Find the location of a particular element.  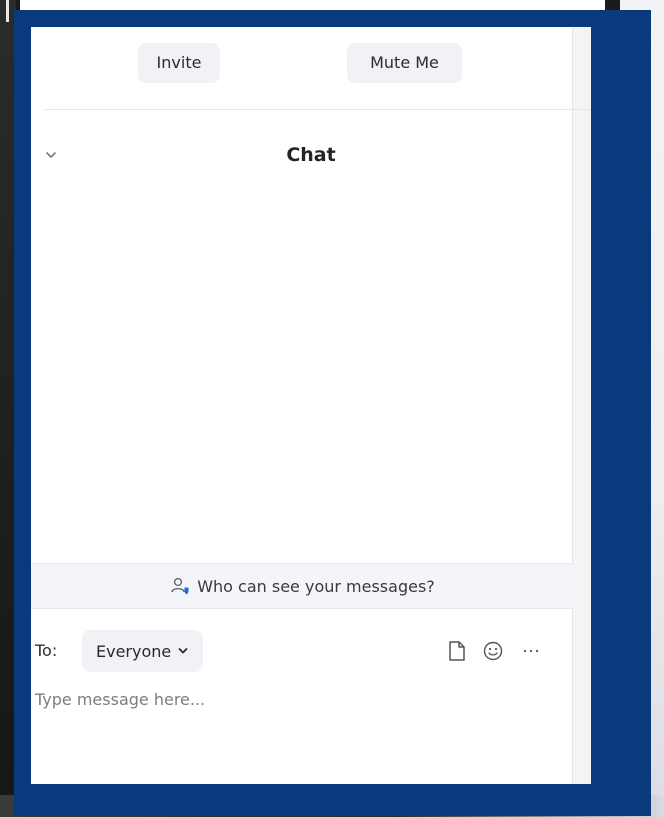

chat-header: Chat is located at coordinates (311, 155).